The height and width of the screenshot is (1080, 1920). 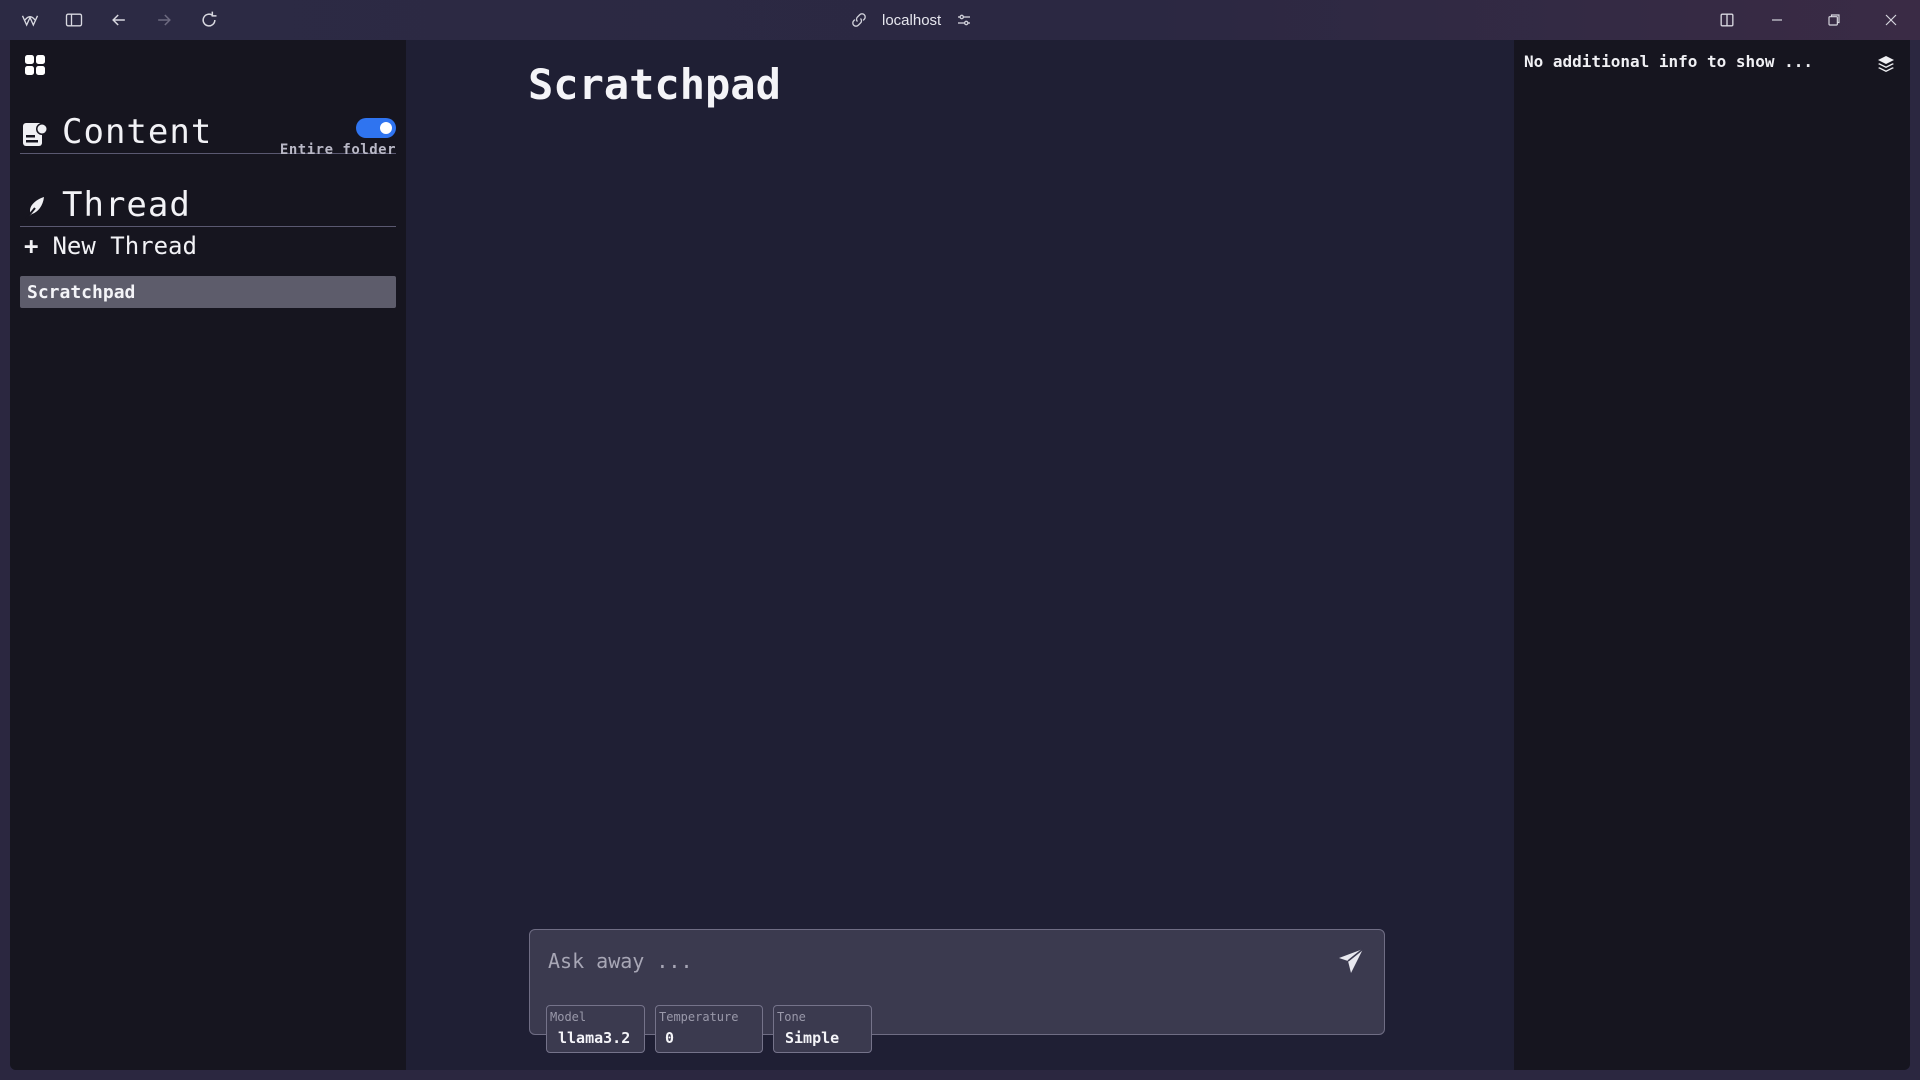 I want to click on entire-folder-label: Entire folder, so click(x=337, y=150).